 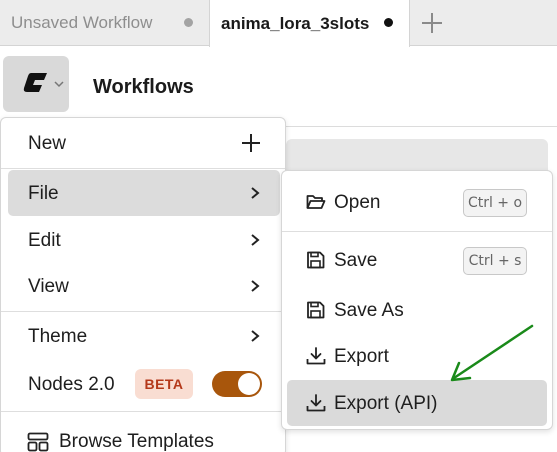 What do you see at coordinates (48, 286) in the screenshot?
I see `menu-item-label: View` at bounding box center [48, 286].